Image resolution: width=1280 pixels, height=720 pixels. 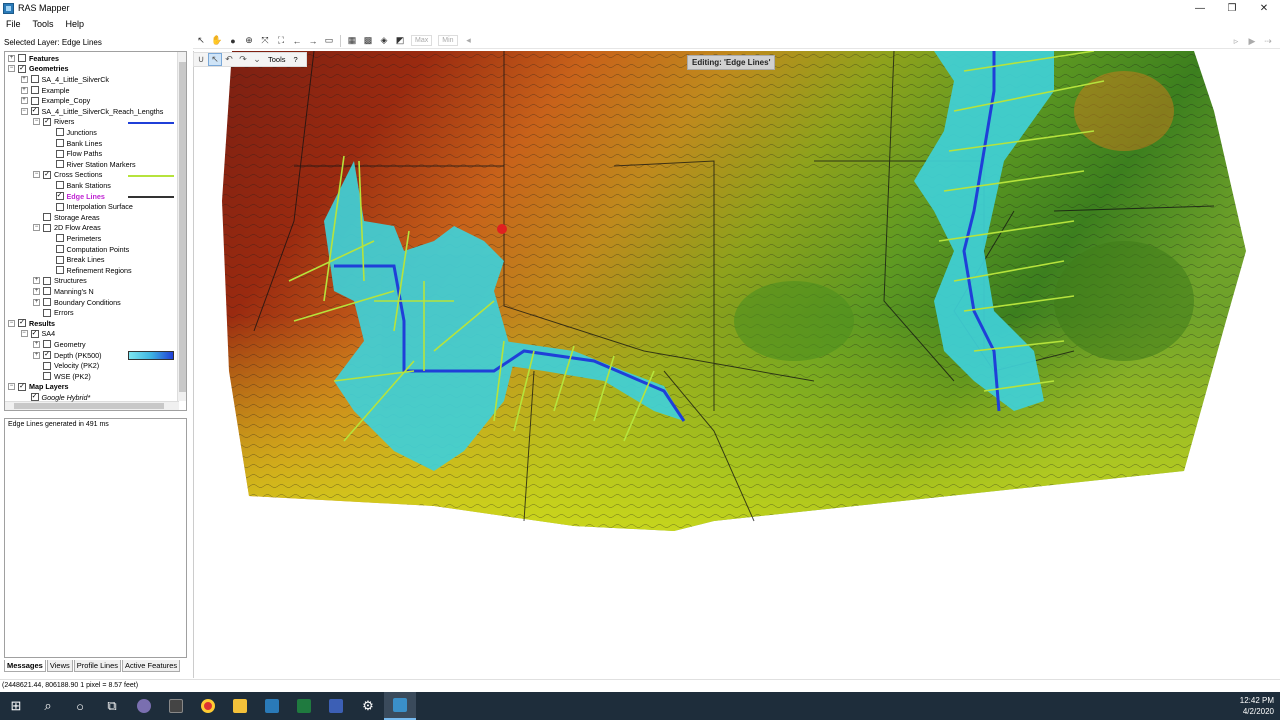 What do you see at coordinates (13, 24) in the screenshot?
I see `menu-file: File` at bounding box center [13, 24].